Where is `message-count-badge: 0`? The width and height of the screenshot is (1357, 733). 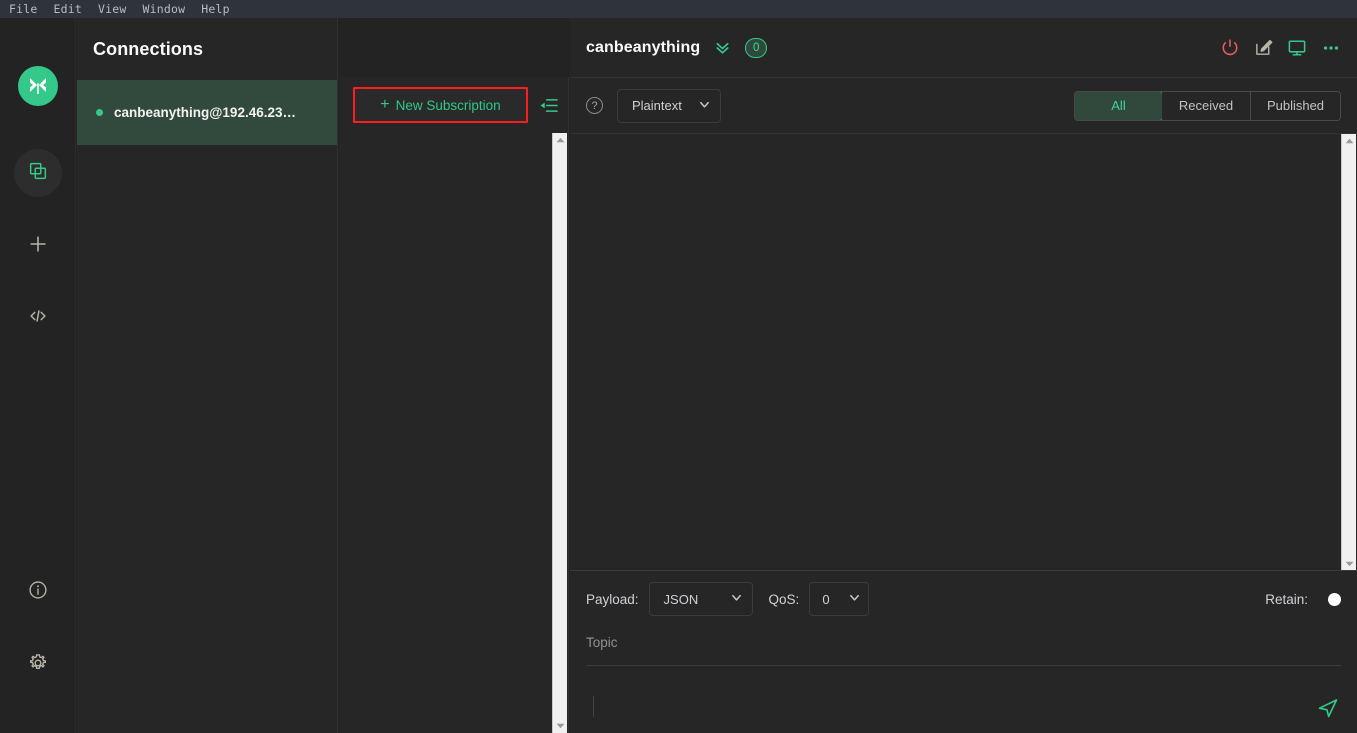
message-count-badge: 0 is located at coordinates (756, 47).